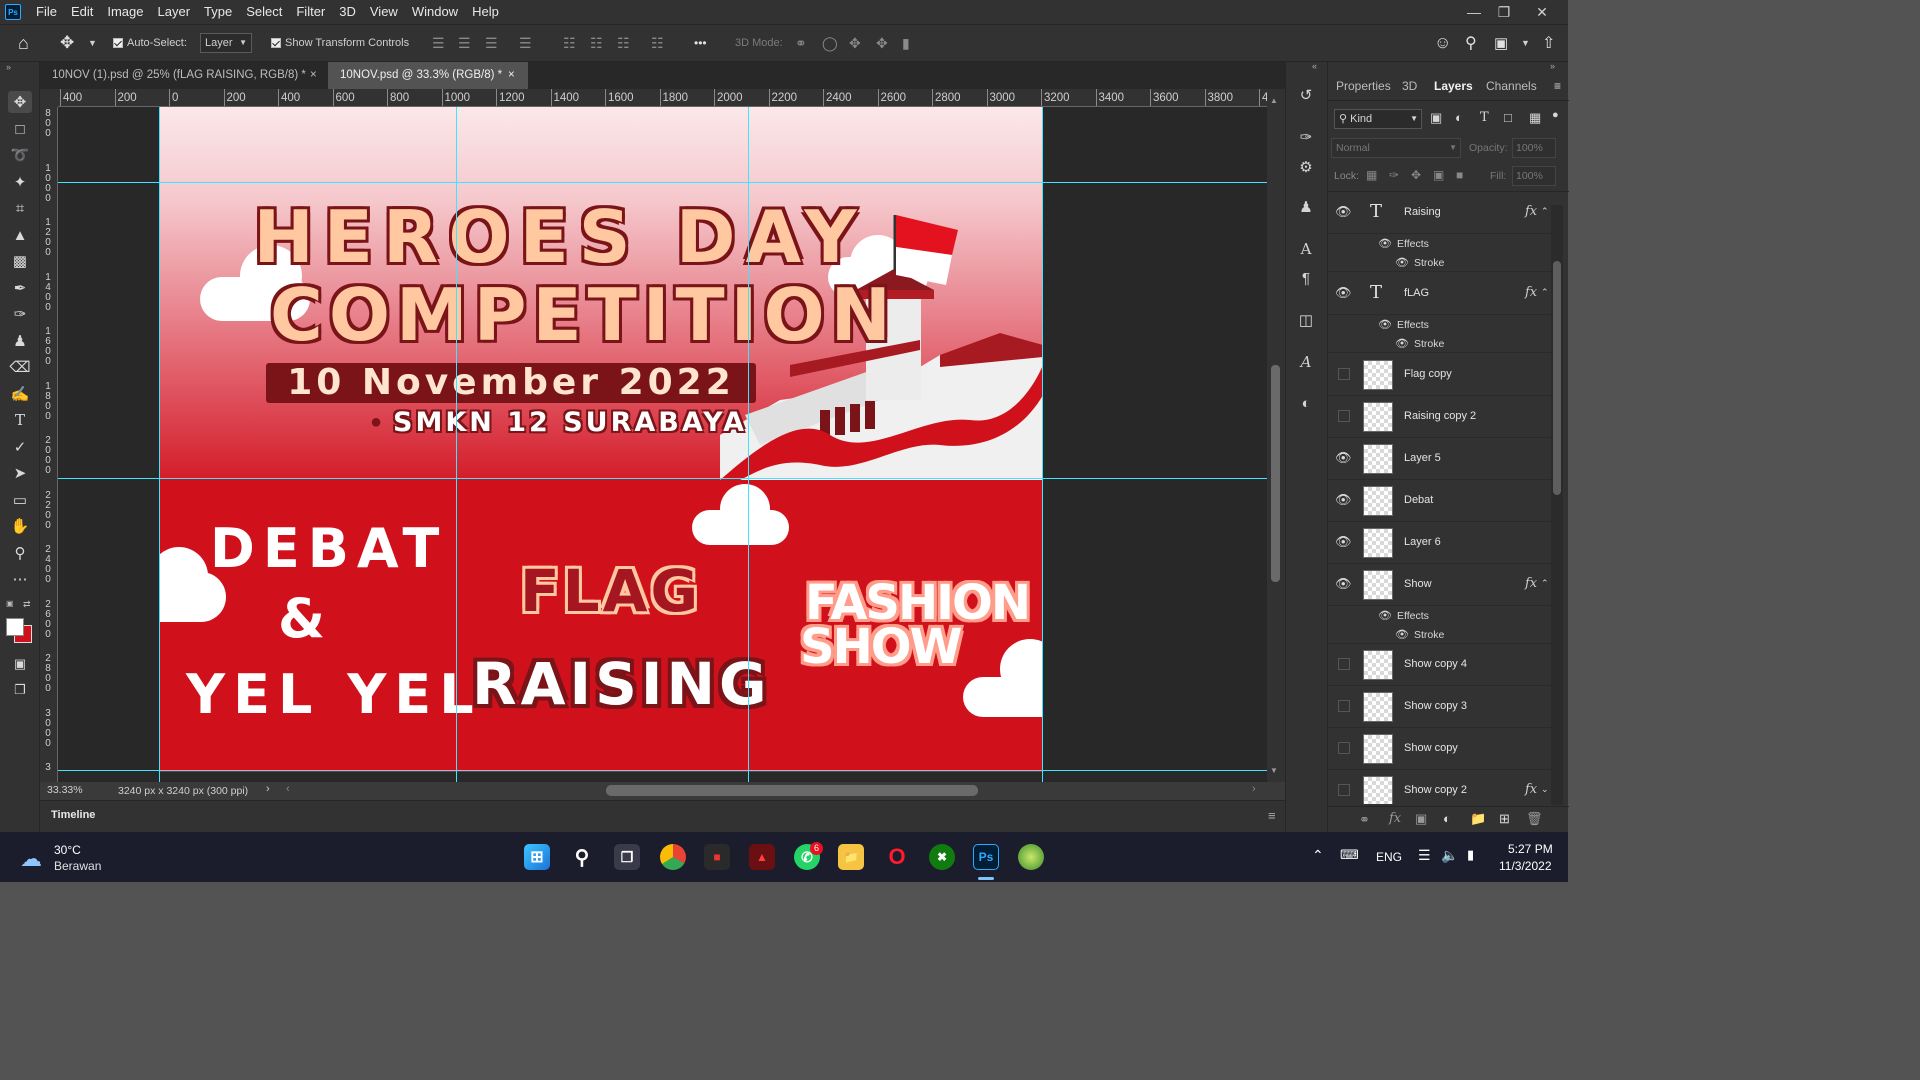  Describe the element at coordinates (1478, 819) in the screenshot. I see `new-group-icon: 📁` at that location.